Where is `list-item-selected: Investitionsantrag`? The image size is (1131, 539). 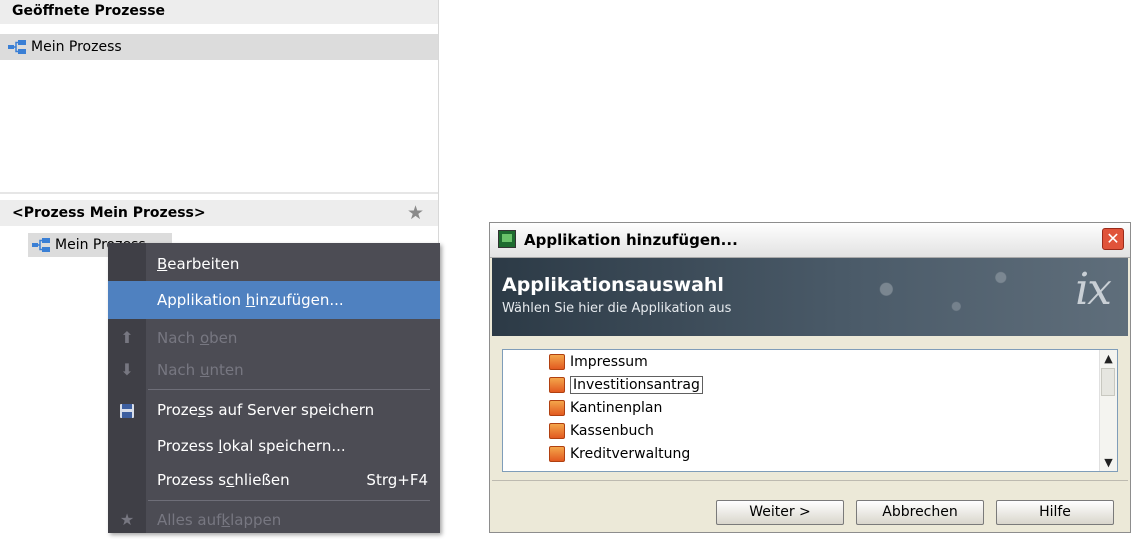 list-item-selected: Investitionsantrag is located at coordinates (626, 385).